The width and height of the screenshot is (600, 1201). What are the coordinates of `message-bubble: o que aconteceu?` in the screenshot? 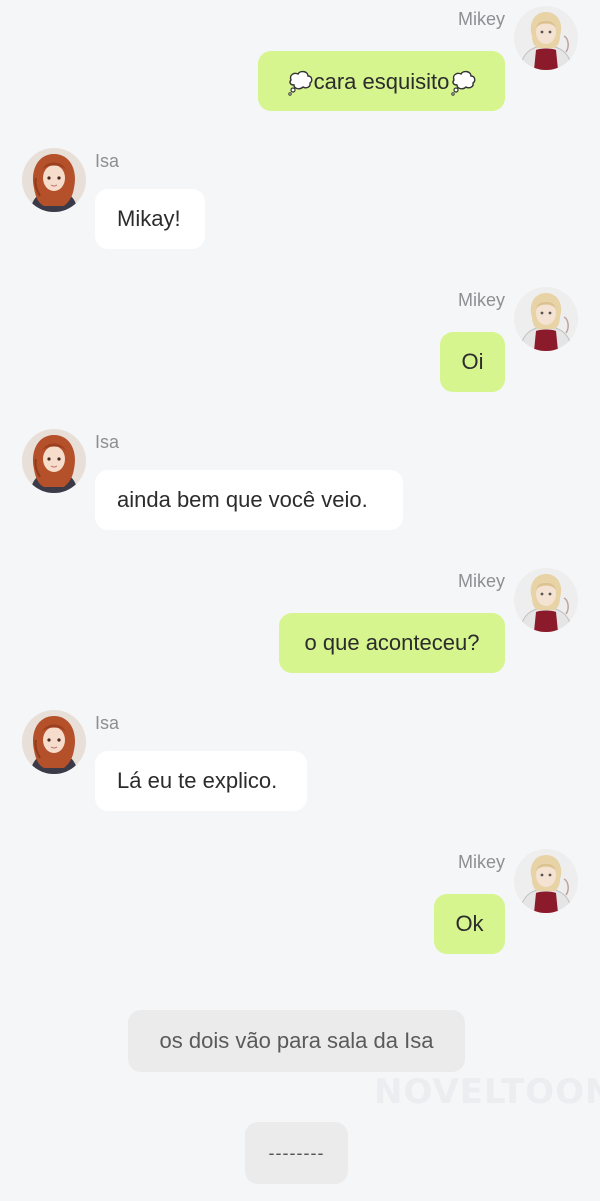 It's located at (392, 643).